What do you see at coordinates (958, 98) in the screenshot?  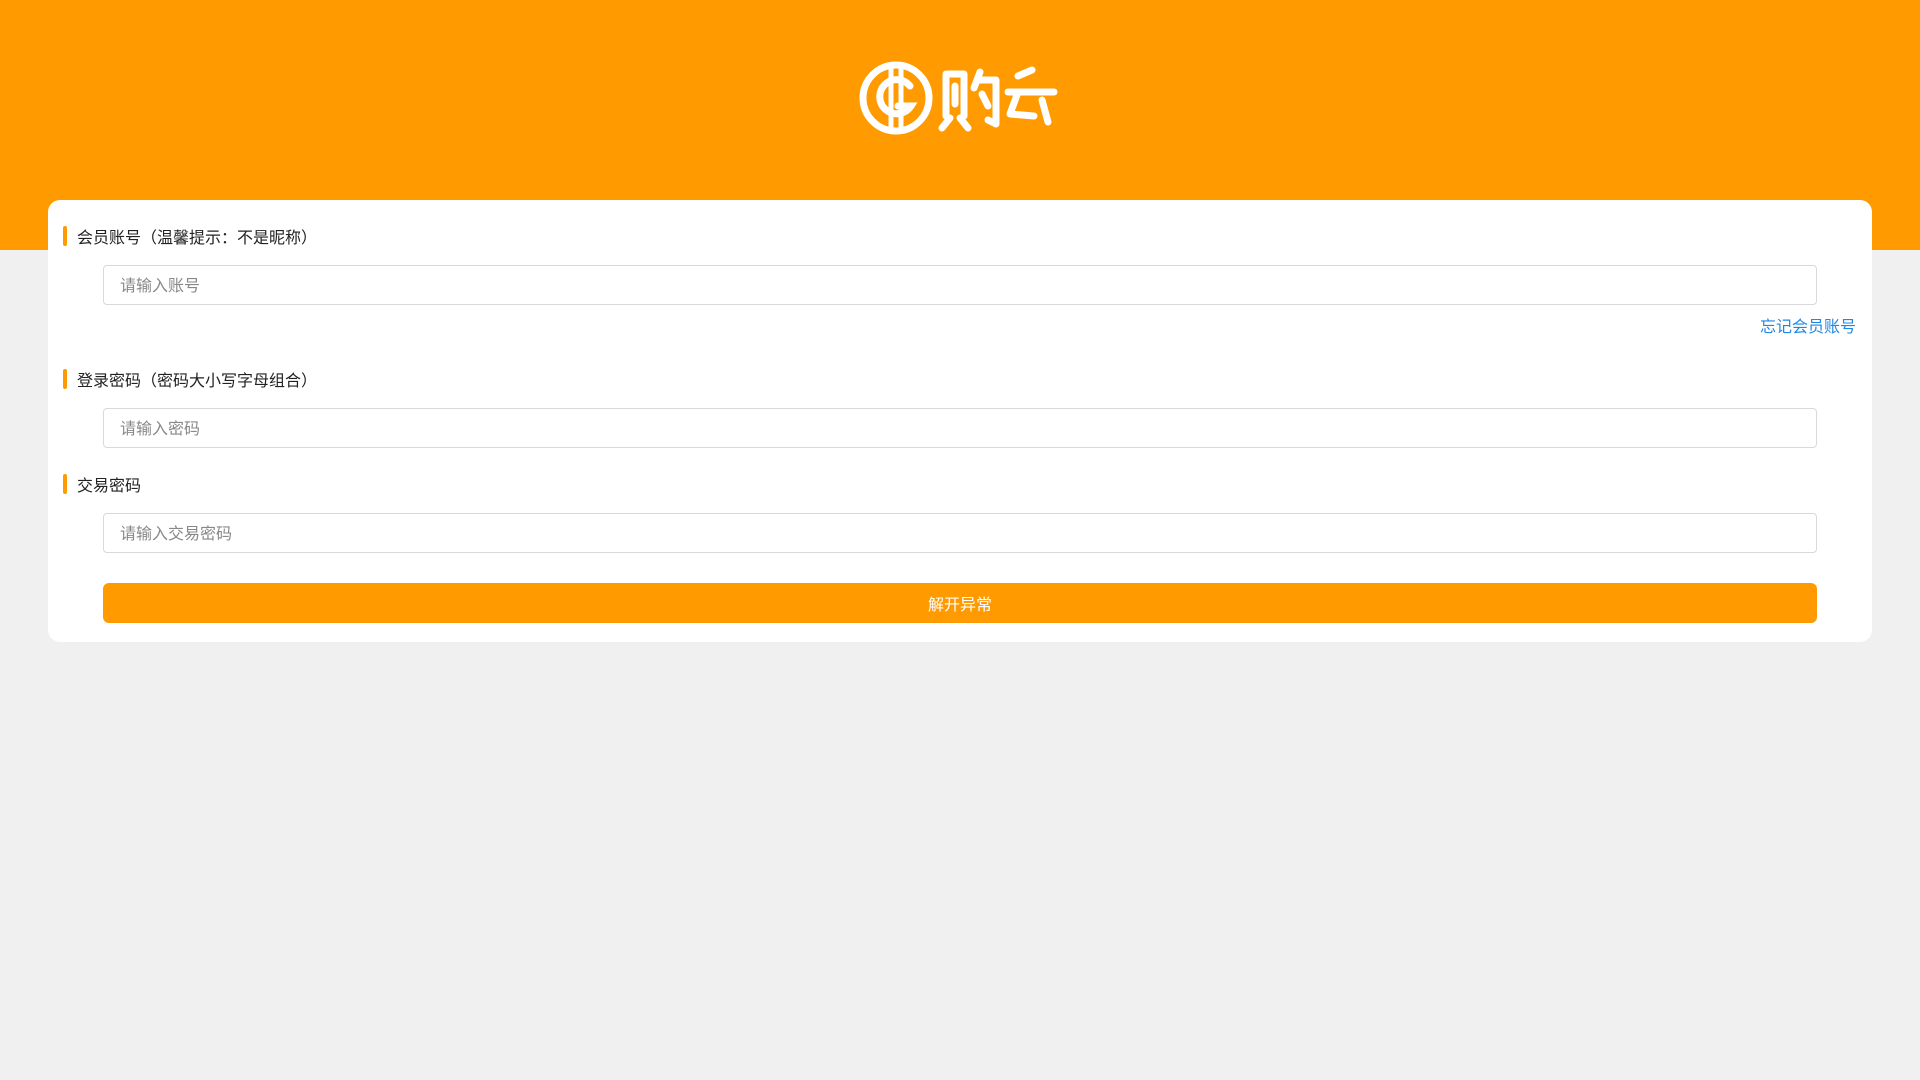 I see `brand-logo-mark` at bounding box center [958, 98].